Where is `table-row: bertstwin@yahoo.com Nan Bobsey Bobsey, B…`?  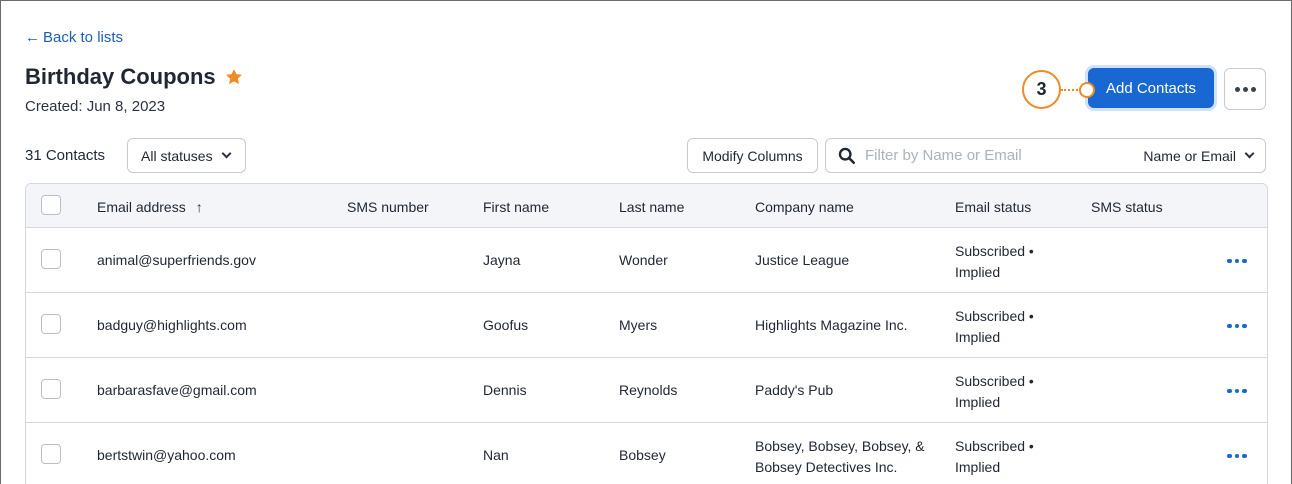 table-row: bertstwin@yahoo.com Nan Bobsey Bobsey, B… is located at coordinates (646, 453).